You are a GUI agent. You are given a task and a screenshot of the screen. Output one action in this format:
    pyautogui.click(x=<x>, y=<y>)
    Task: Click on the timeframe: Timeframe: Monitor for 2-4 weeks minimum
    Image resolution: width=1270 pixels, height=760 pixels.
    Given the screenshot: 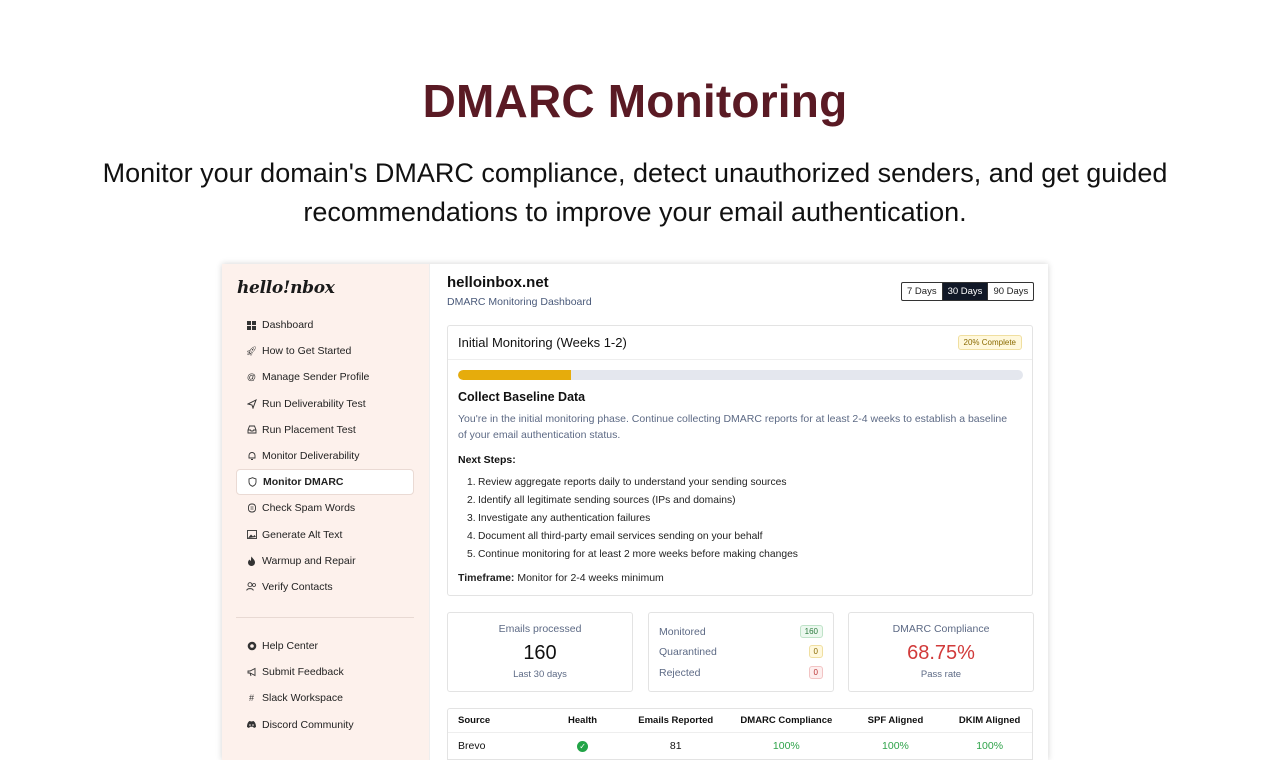 What is the action you would take?
    pyautogui.click(x=561, y=578)
    